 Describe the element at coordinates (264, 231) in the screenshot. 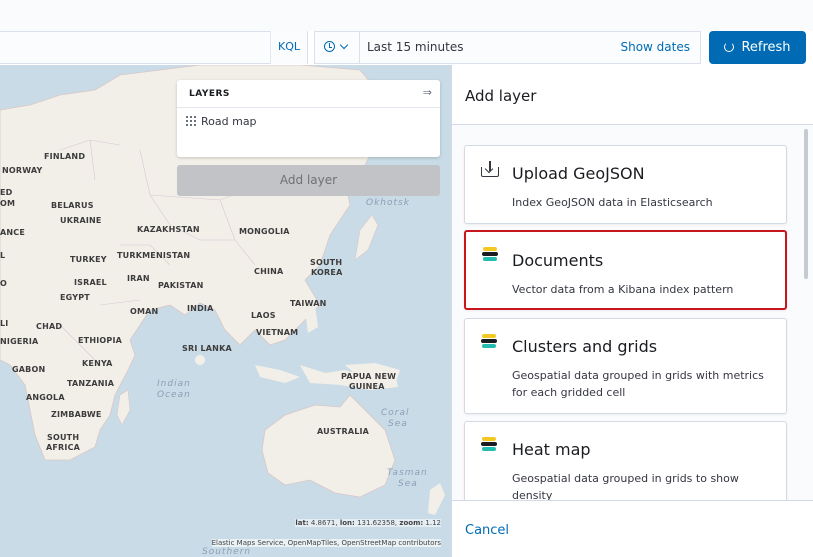

I see `map-label: MONGOLIA` at that location.